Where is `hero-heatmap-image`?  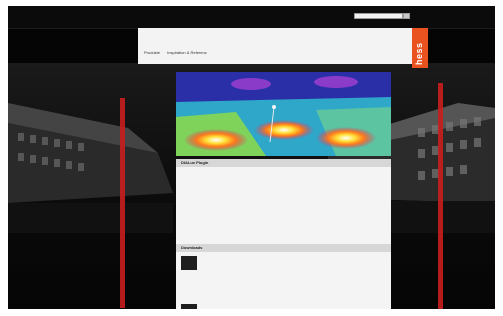 hero-heatmap-image is located at coordinates (283, 114).